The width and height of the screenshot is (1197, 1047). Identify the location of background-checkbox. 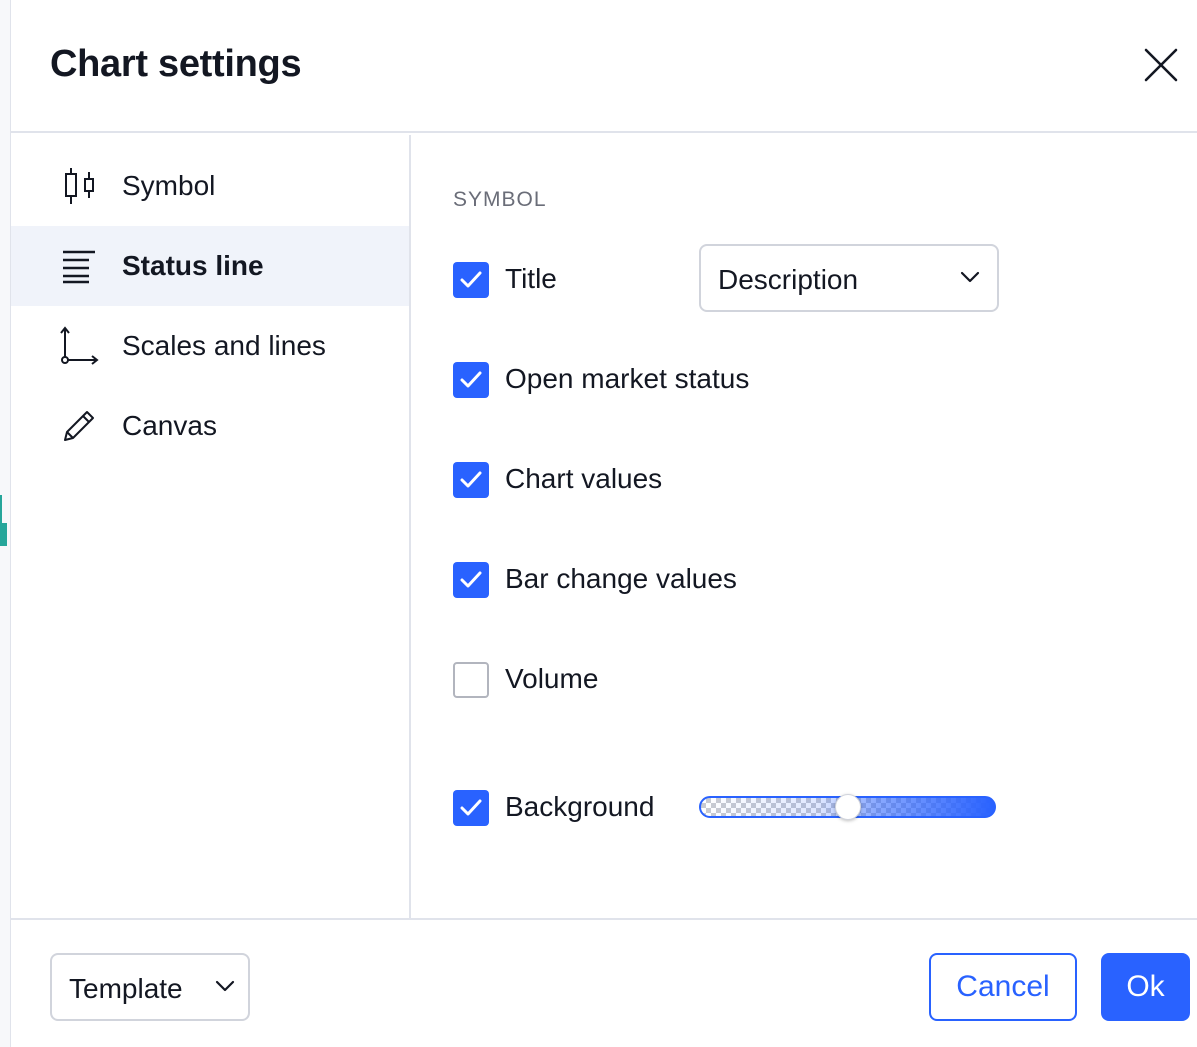
(471, 808).